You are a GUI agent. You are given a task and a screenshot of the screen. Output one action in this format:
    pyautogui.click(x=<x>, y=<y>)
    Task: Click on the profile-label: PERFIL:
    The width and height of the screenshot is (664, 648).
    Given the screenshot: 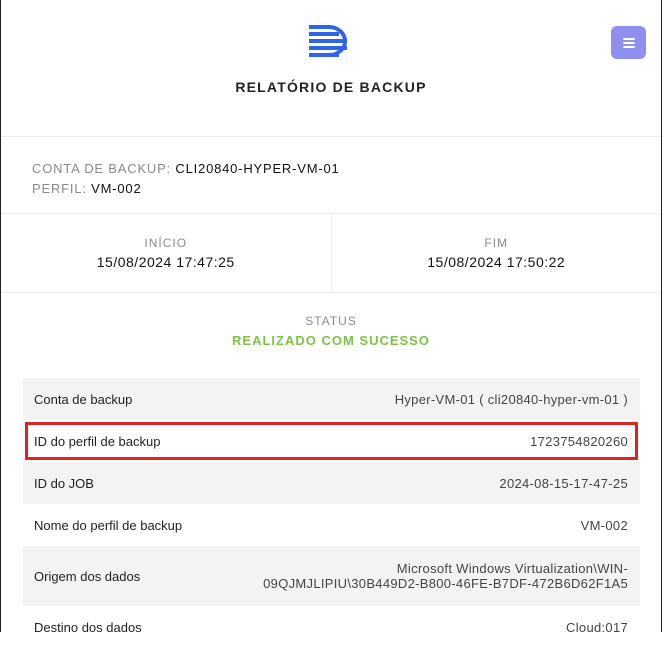 What is the action you would take?
    pyautogui.click(x=59, y=188)
    